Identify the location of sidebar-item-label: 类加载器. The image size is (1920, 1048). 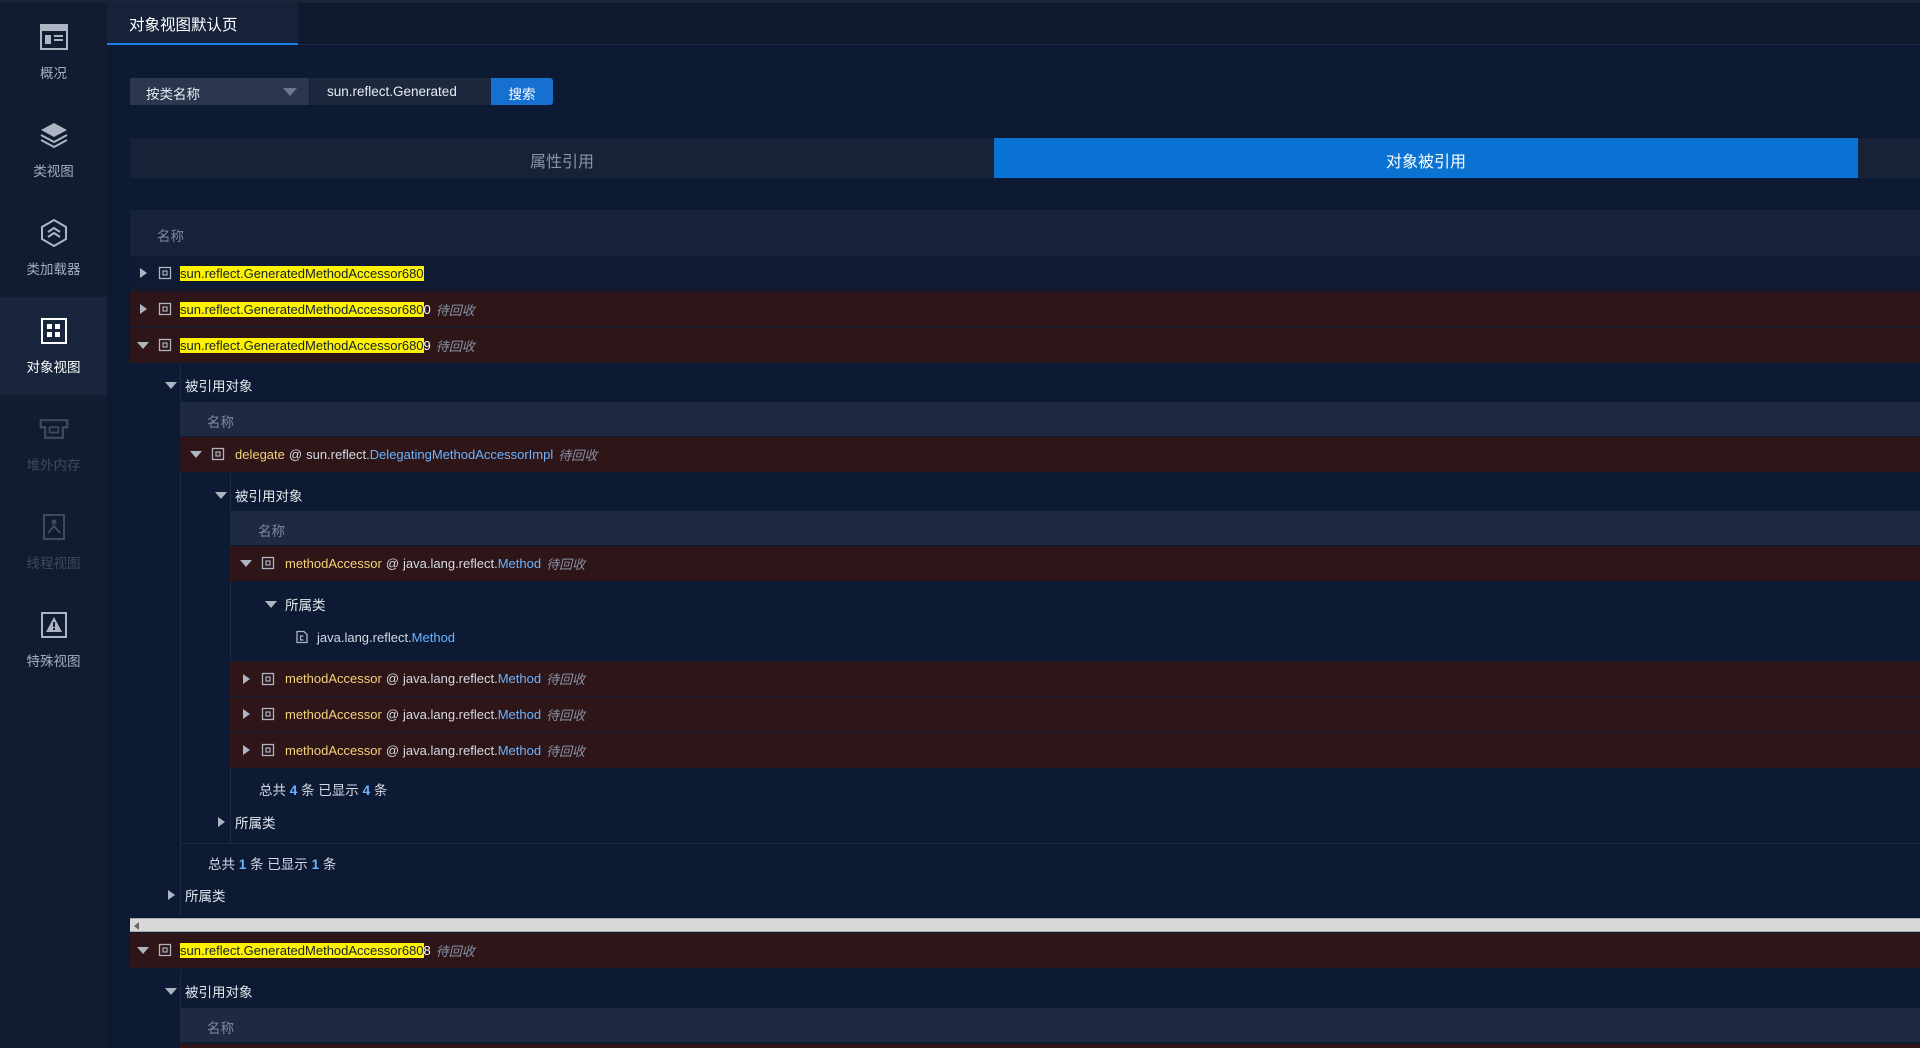
(53, 269).